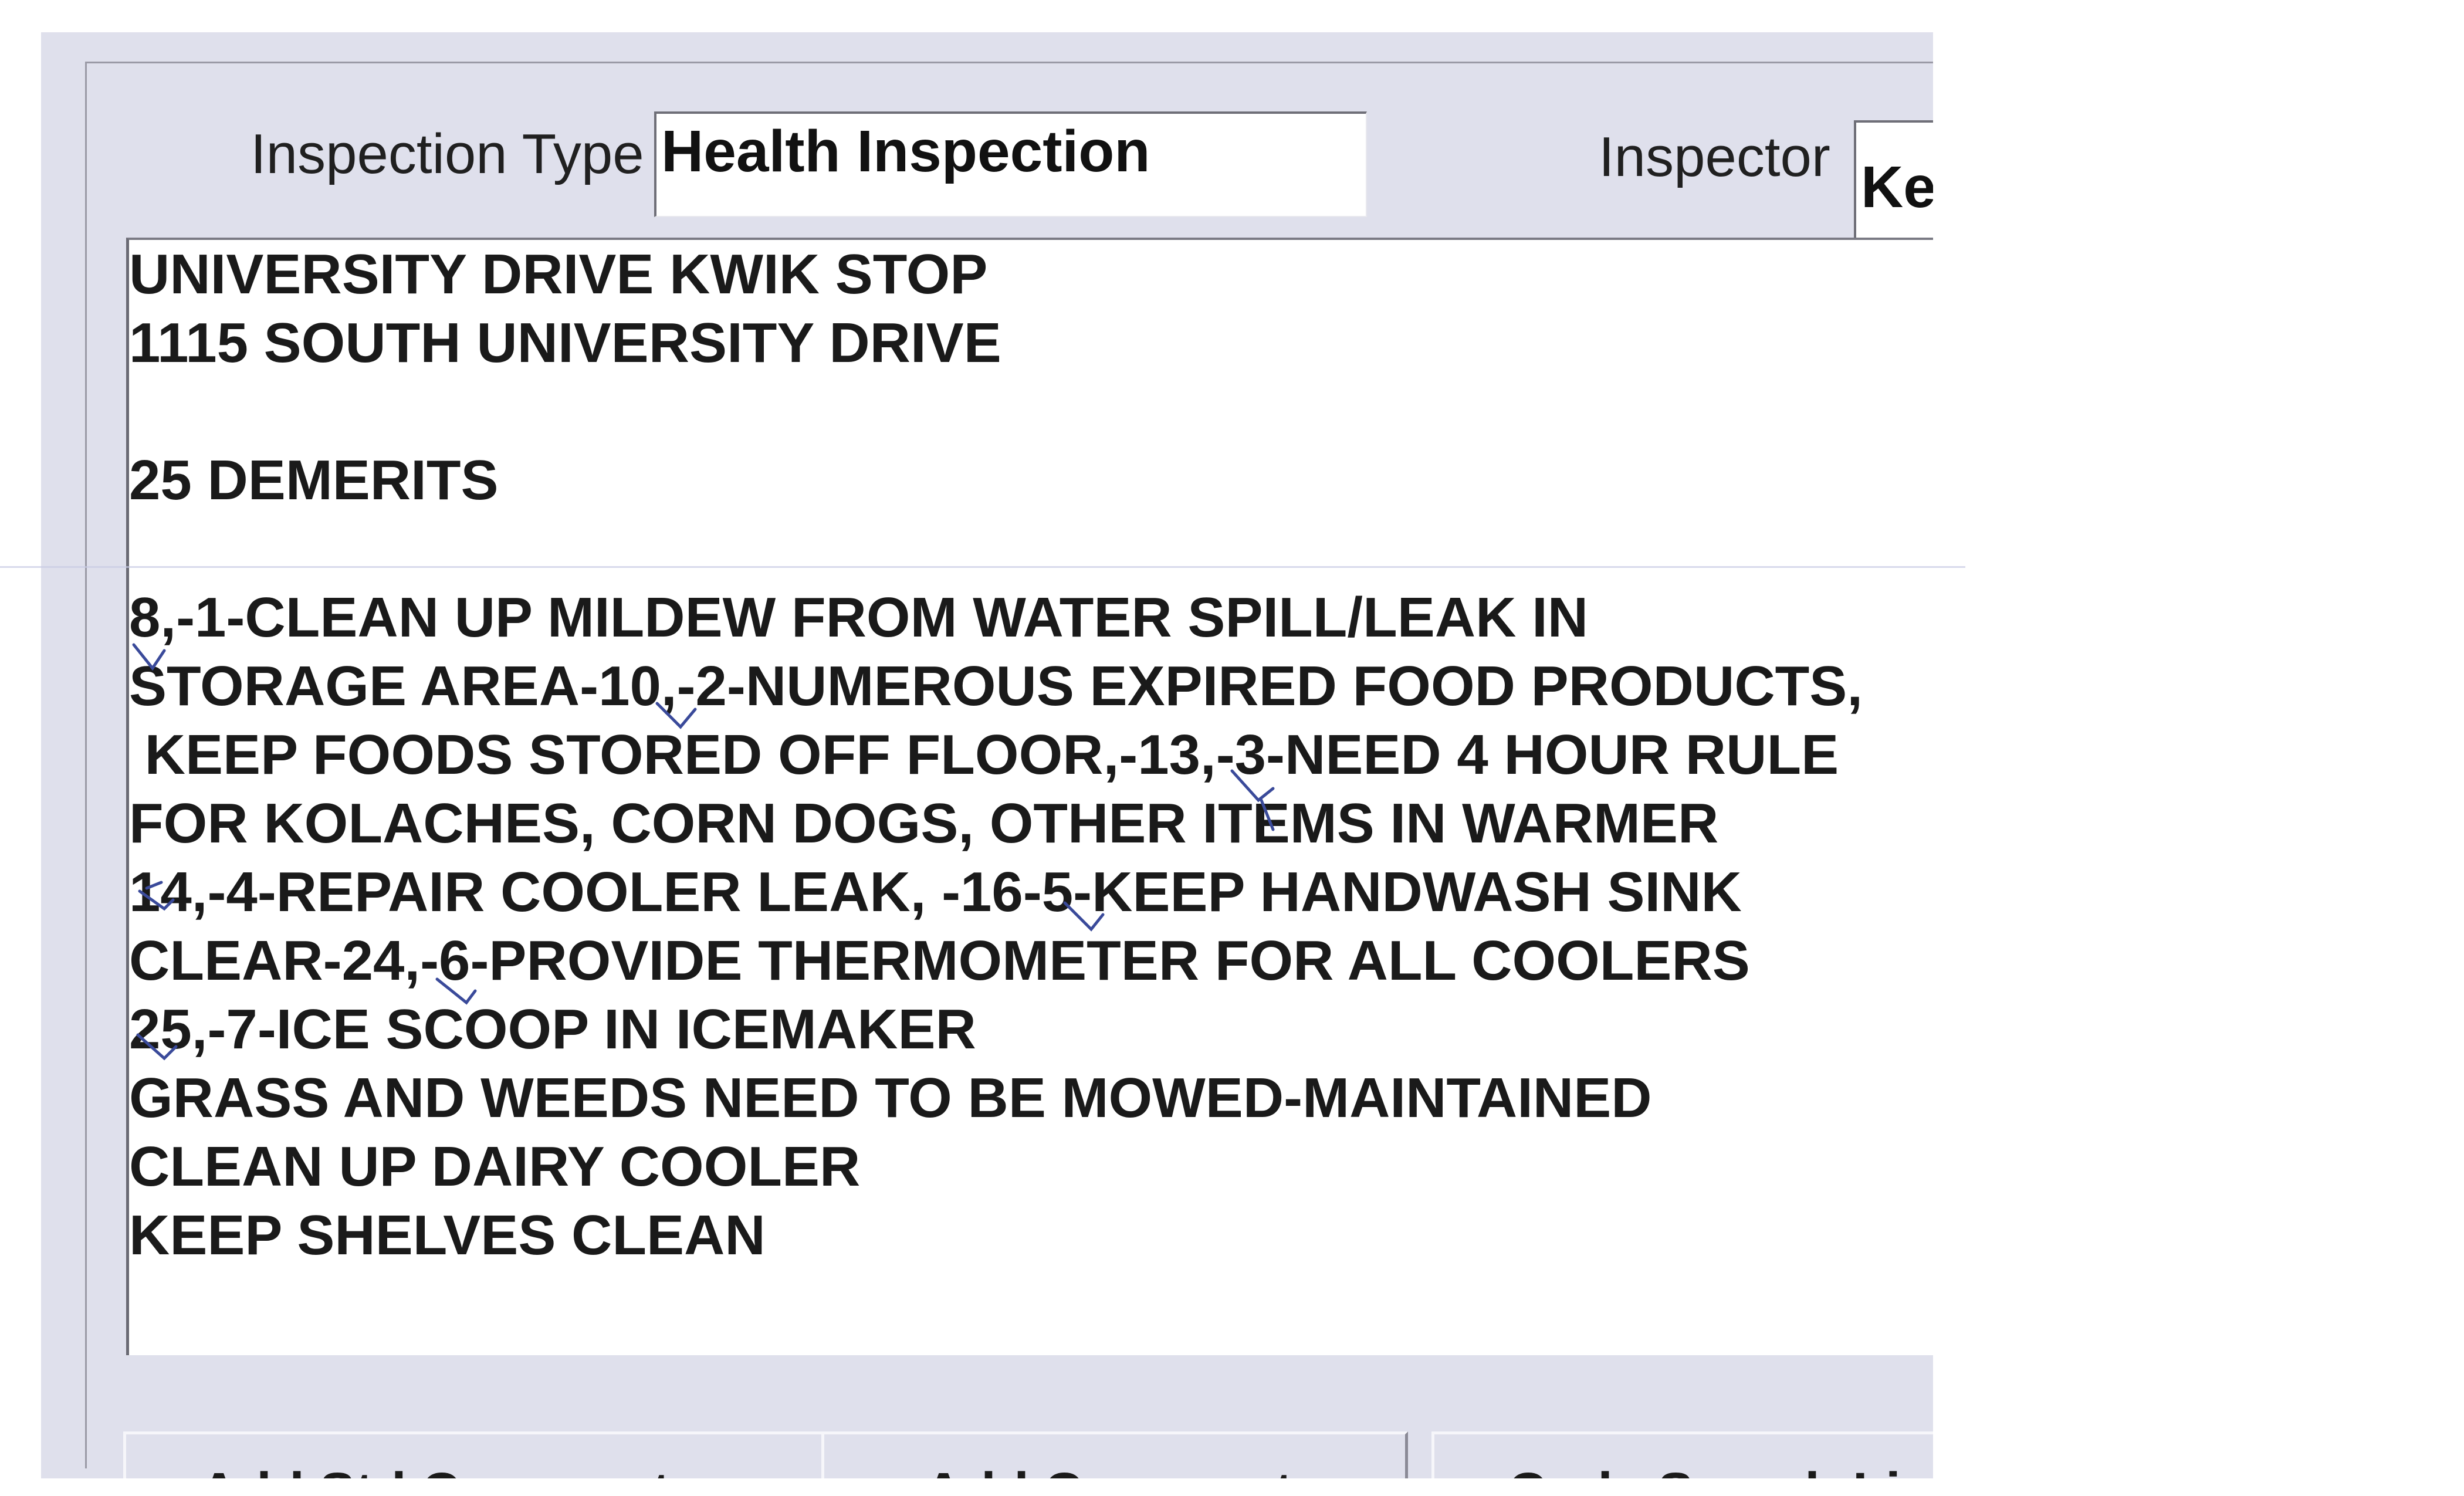 Image resolution: width=2464 pixels, height=1496 pixels. Describe the element at coordinates (906, 151) in the screenshot. I see `inspection-type-value: Health Inspection` at that location.